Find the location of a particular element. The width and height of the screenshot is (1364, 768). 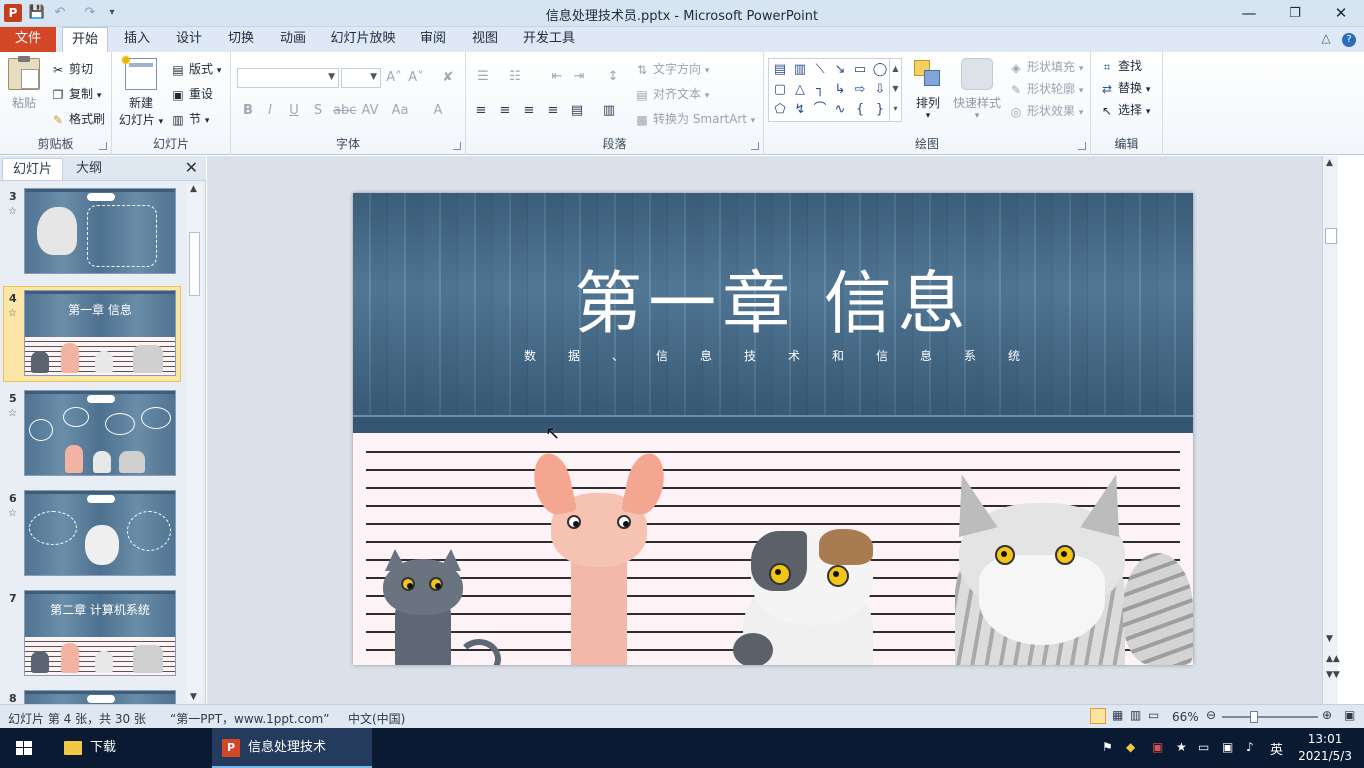

slide-thumbnail-row: 4 ☆ 第一章 信息 is located at coordinates (93, 335).